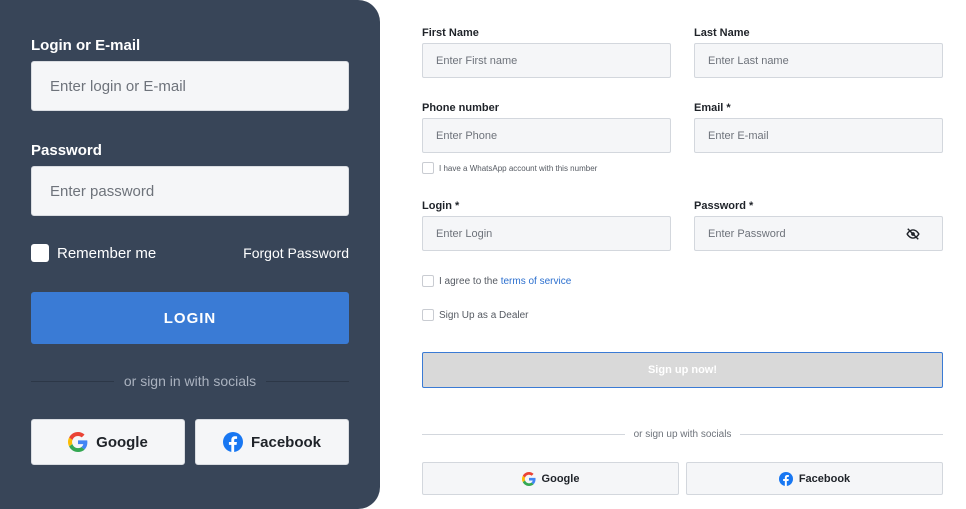  What do you see at coordinates (190, 86) in the screenshot?
I see `login-email-input` at bounding box center [190, 86].